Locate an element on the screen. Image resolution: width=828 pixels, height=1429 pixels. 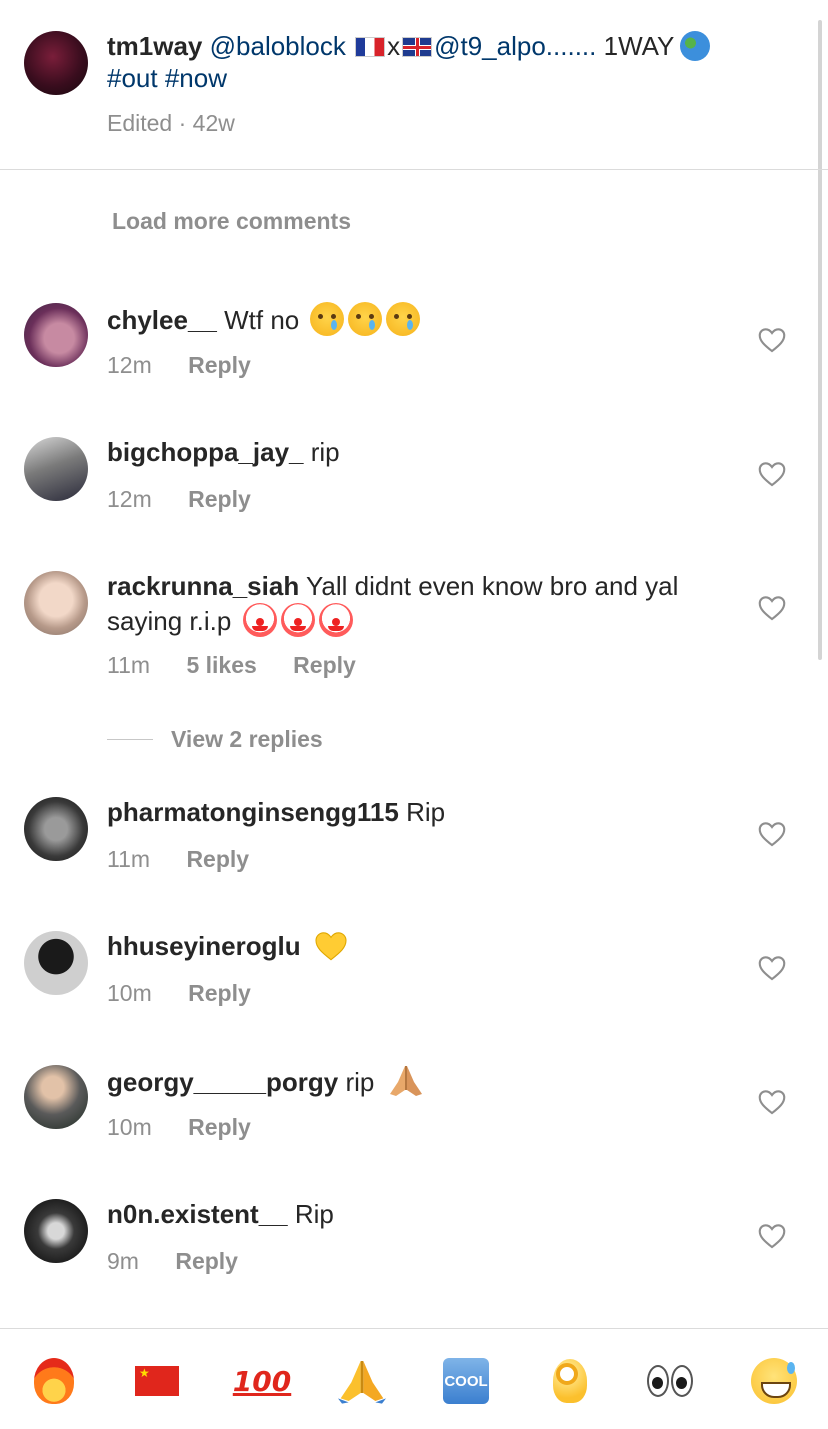
comment-meta: 11m Reply is located at coordinates (193, 859).